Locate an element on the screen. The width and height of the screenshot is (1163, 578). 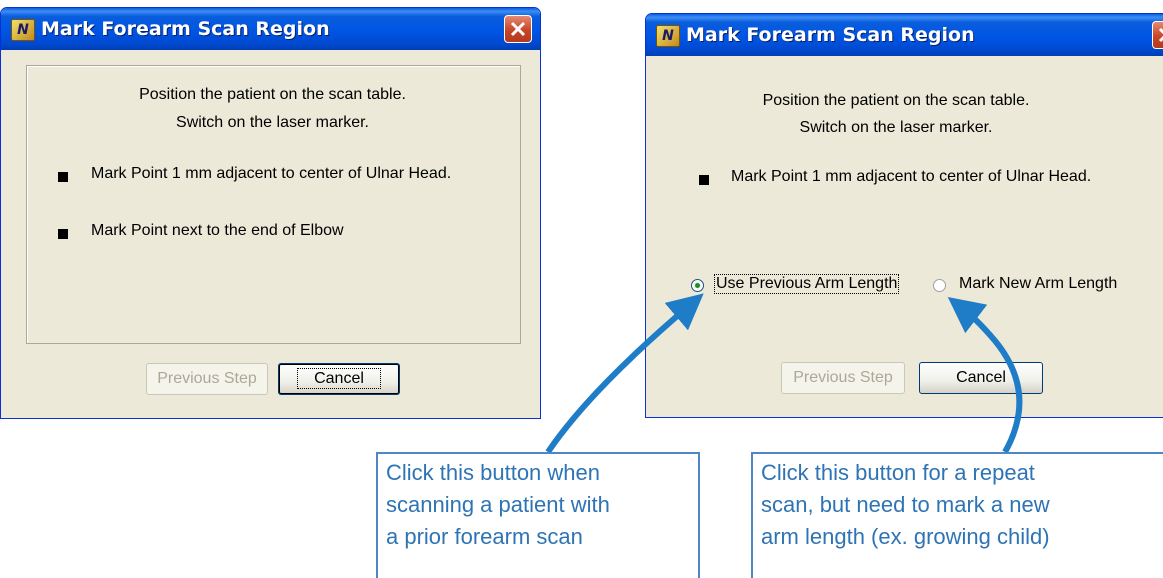
callout-line: scanning a patient with is located at coordinates (498, 504).